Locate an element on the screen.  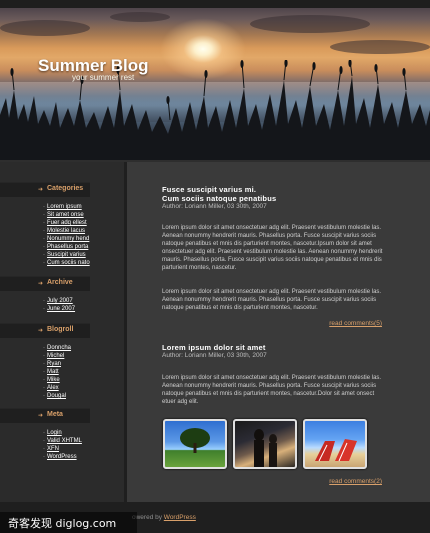
meta-link: WordPress is located at coordinates (62, 457).